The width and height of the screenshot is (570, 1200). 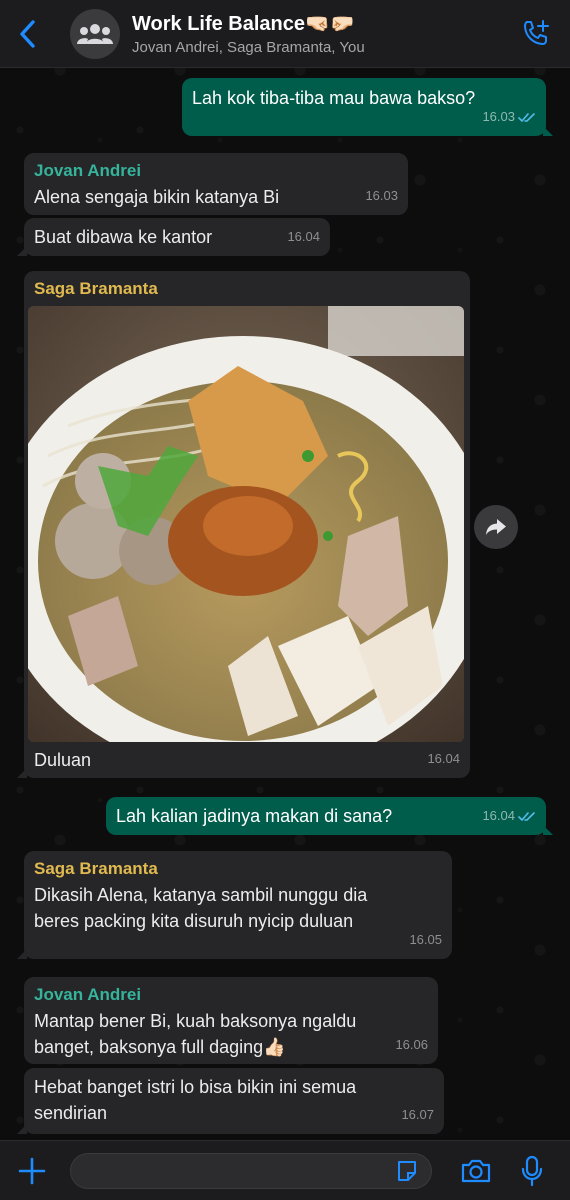 I want to click on chat-title: Work Life Balance🤜🏻🤛🏻, so click(x=243, y=24).